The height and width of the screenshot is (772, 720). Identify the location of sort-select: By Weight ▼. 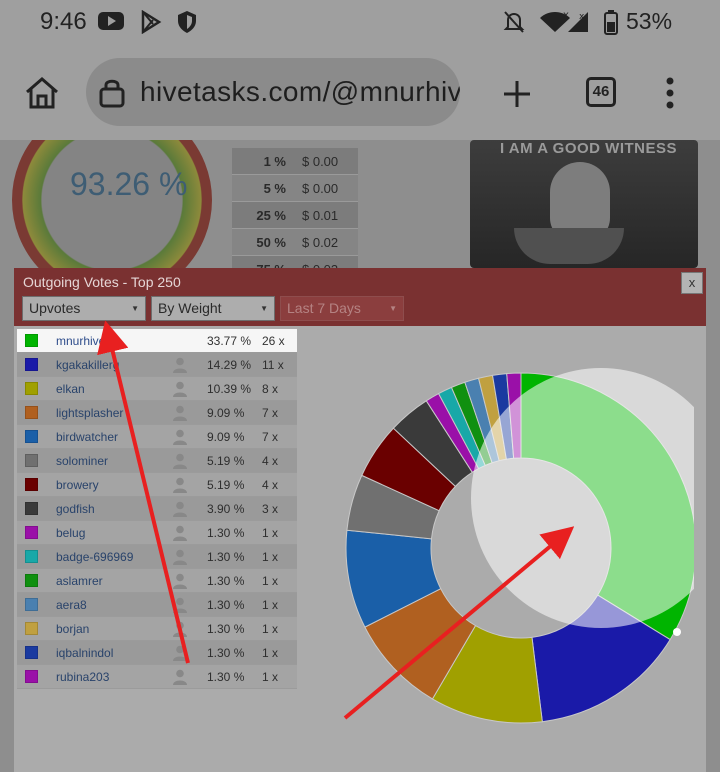
(213, 308).